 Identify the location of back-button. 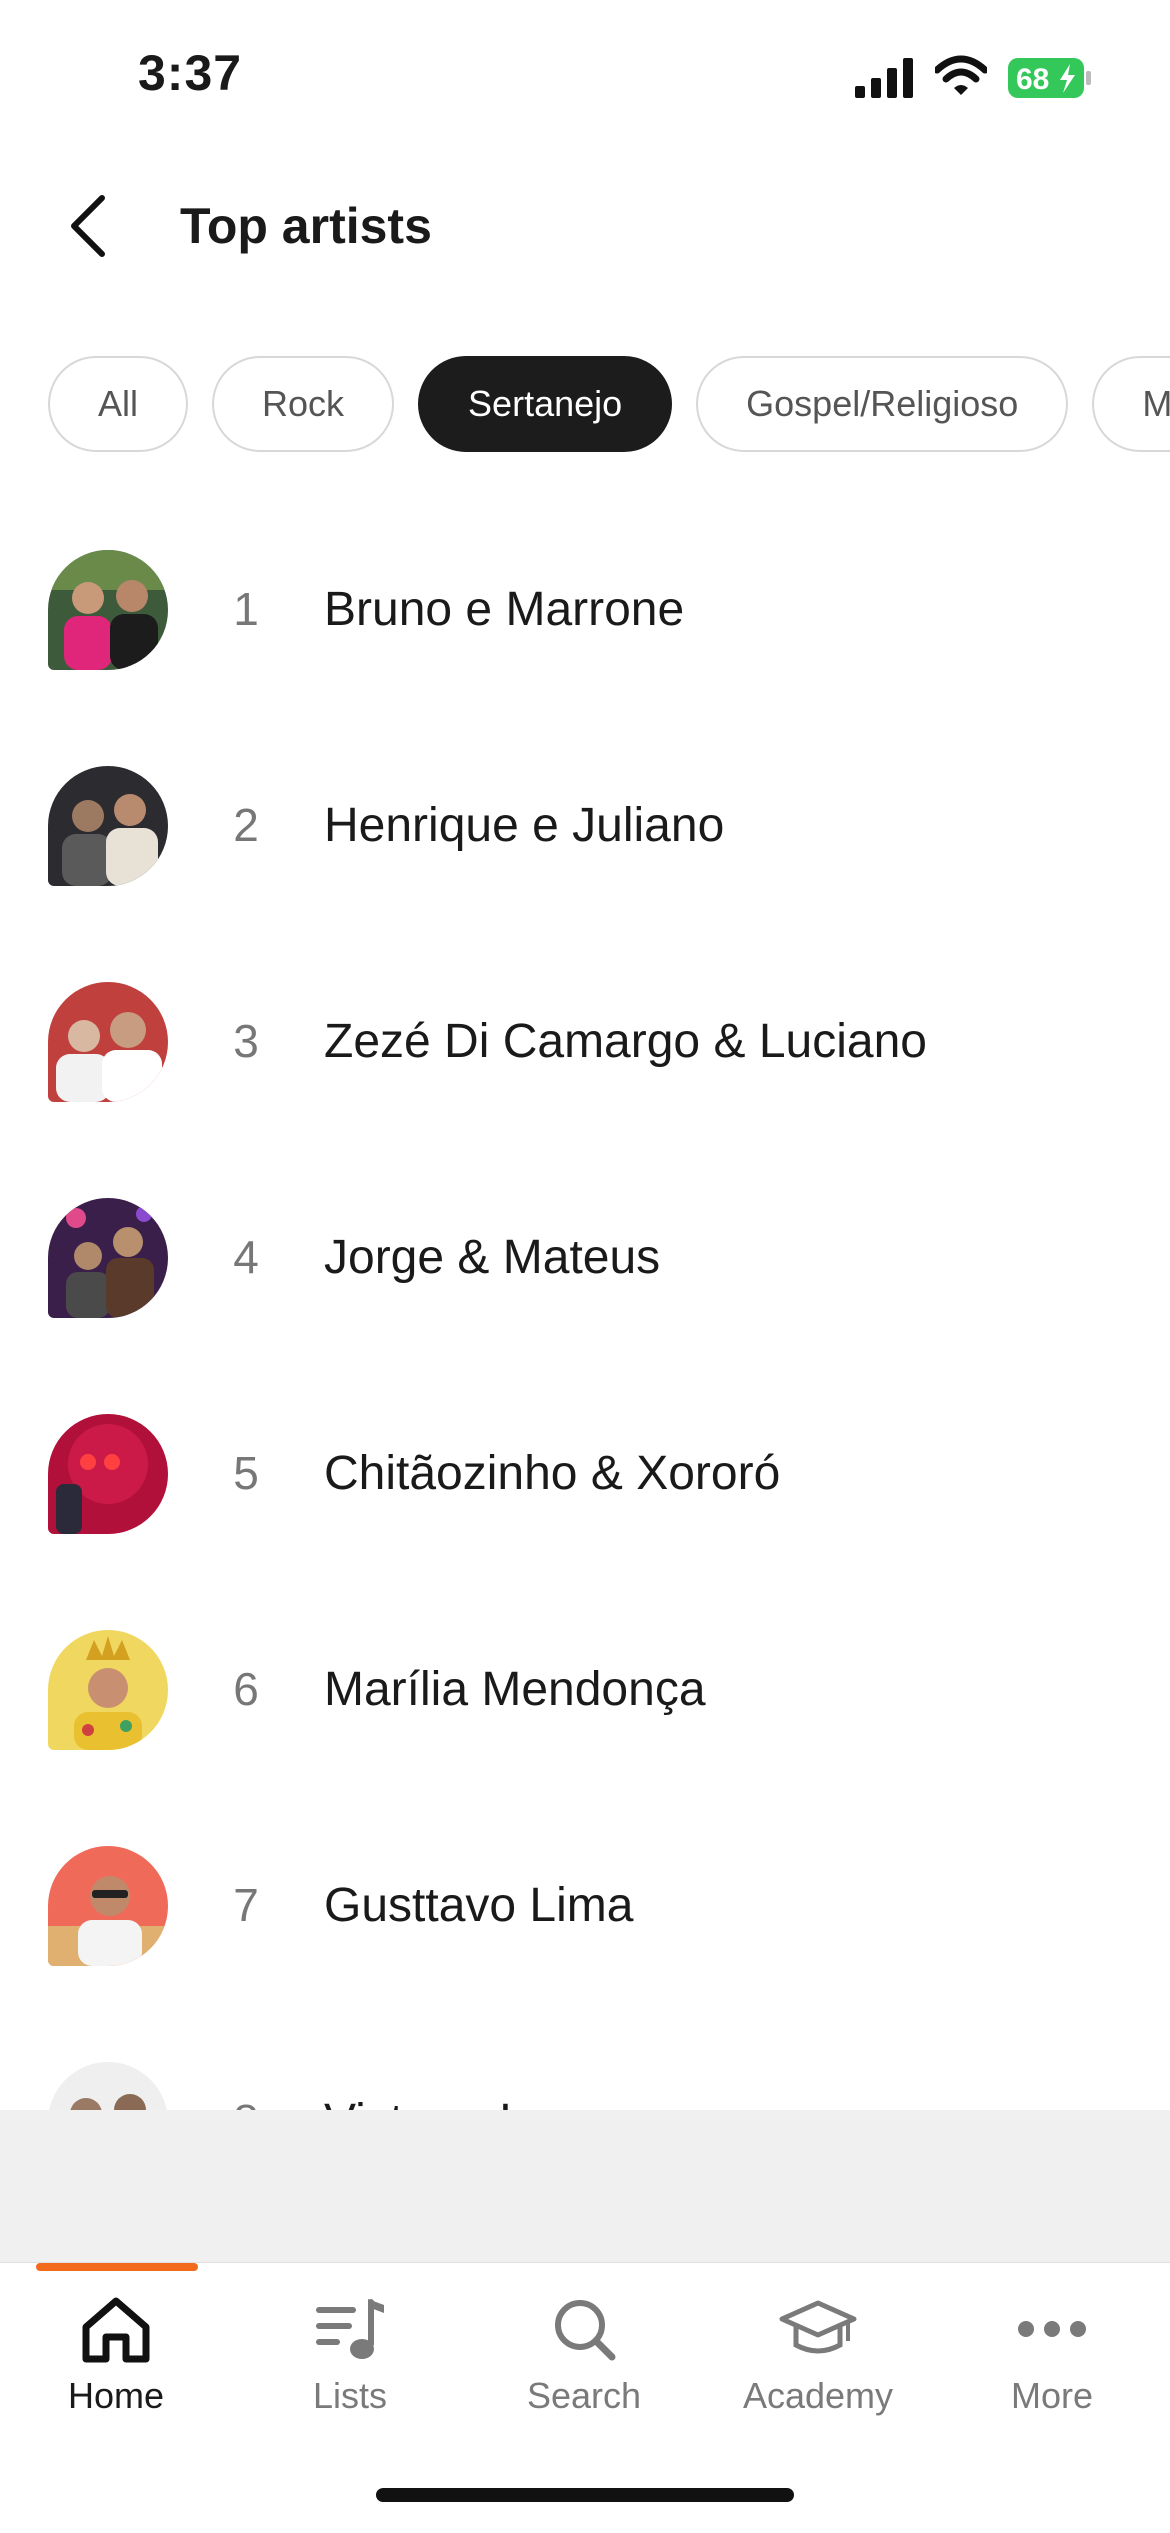
(88, 226).